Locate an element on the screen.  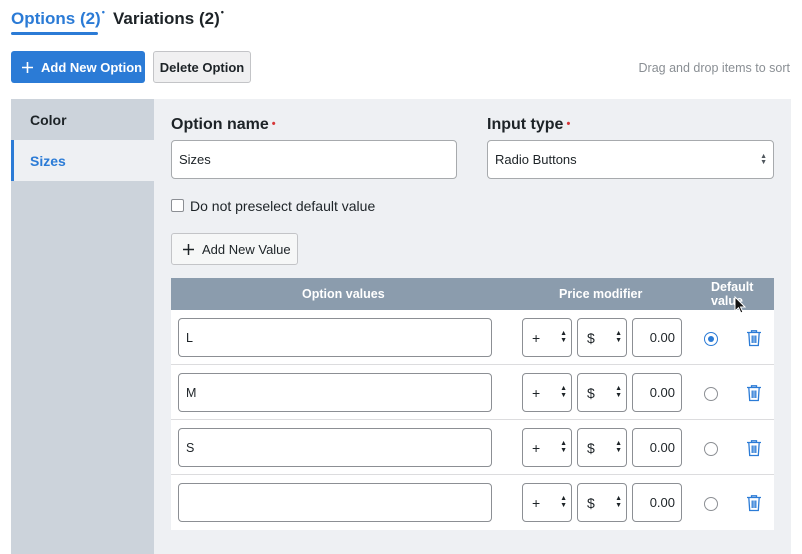
preselect-checkbox is located at coordinates (177, 205).